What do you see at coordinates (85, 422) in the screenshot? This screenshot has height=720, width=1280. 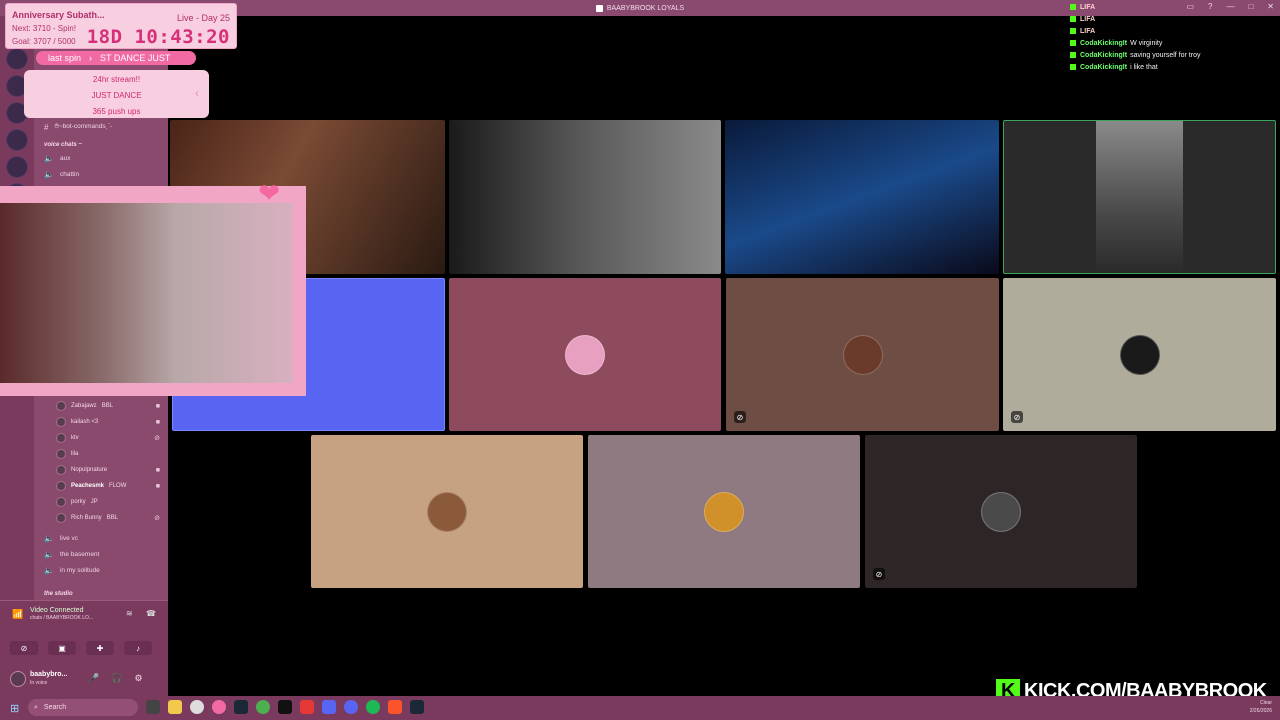 I see `user-name: kailash <3` at bounding box center [85, 422].